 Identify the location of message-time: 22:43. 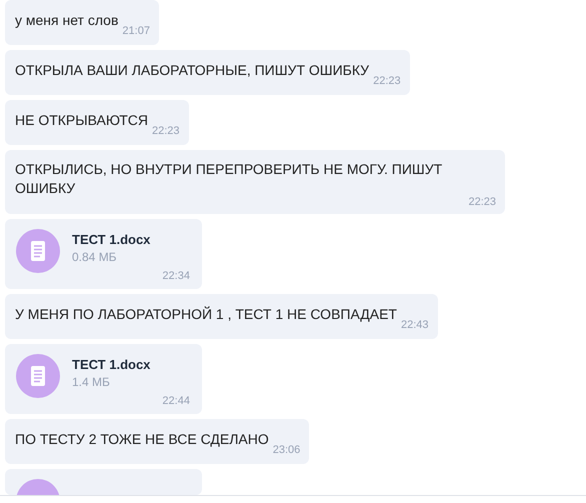
(414, 325).